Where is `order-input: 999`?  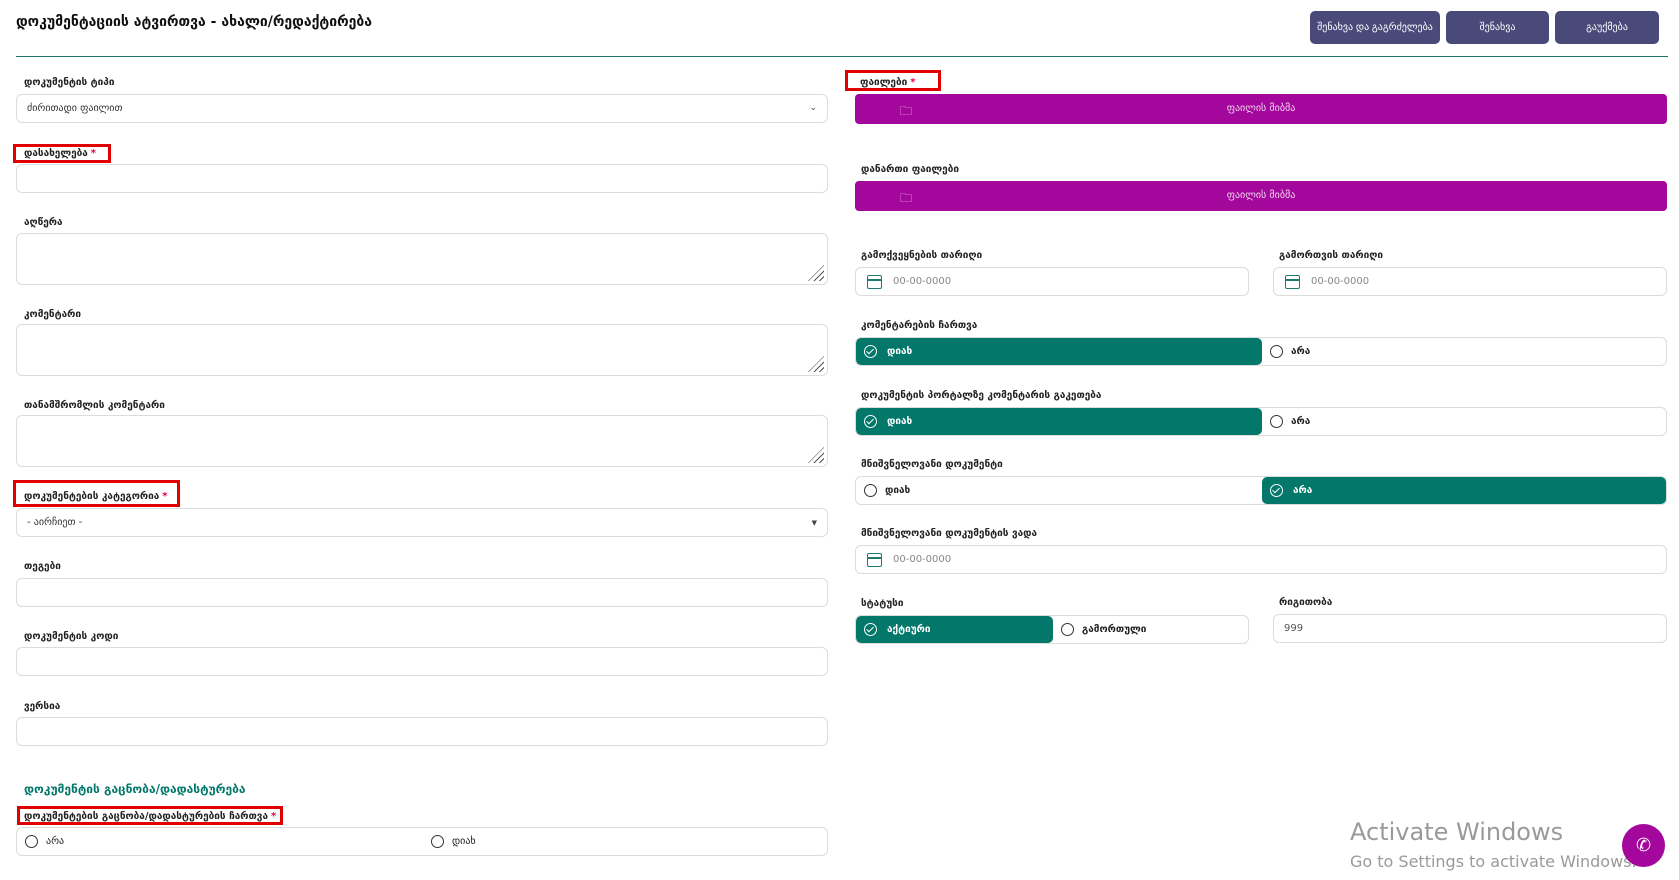
order-input: 999 is located at coordinates (1470, 628).